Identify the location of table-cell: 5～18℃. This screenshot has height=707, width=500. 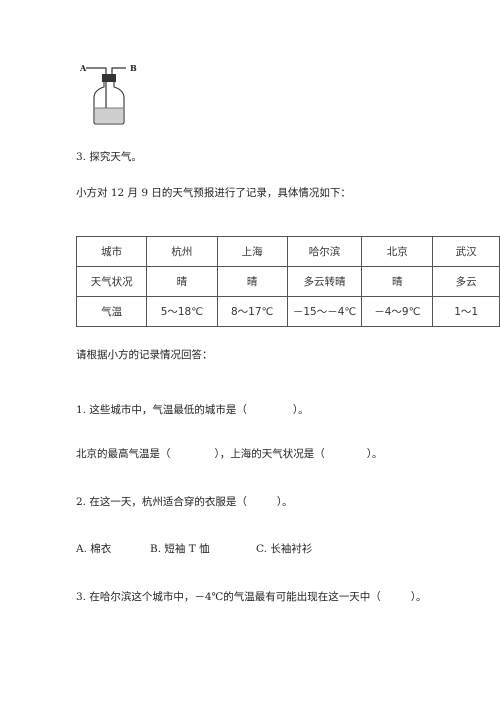
(182, 311).